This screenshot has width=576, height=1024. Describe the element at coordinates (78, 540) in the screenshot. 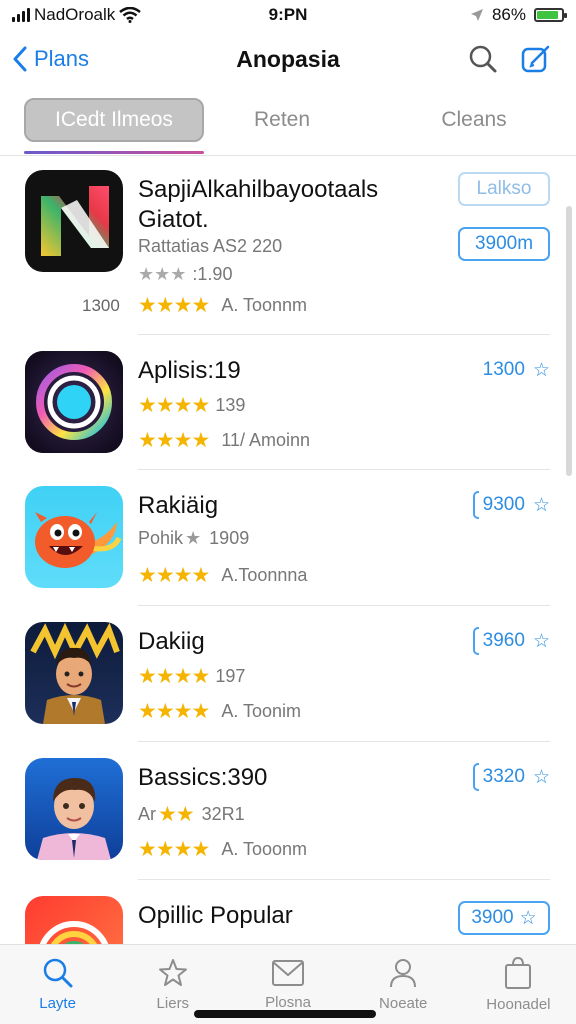

I see `monster-logo-icon` at that location.